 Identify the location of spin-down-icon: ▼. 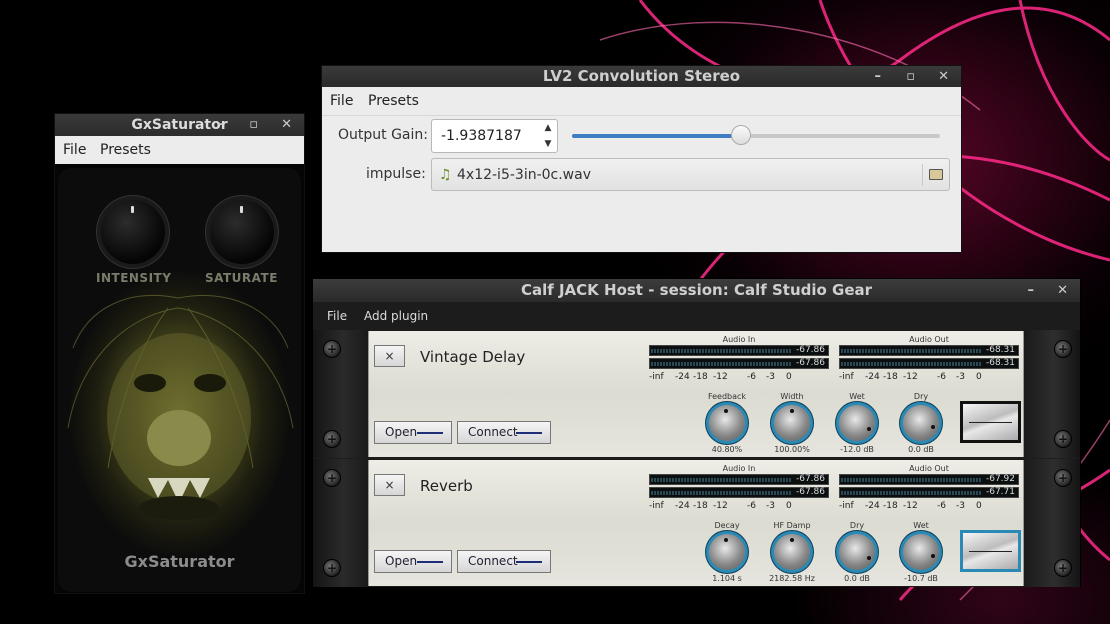
(548, 144).